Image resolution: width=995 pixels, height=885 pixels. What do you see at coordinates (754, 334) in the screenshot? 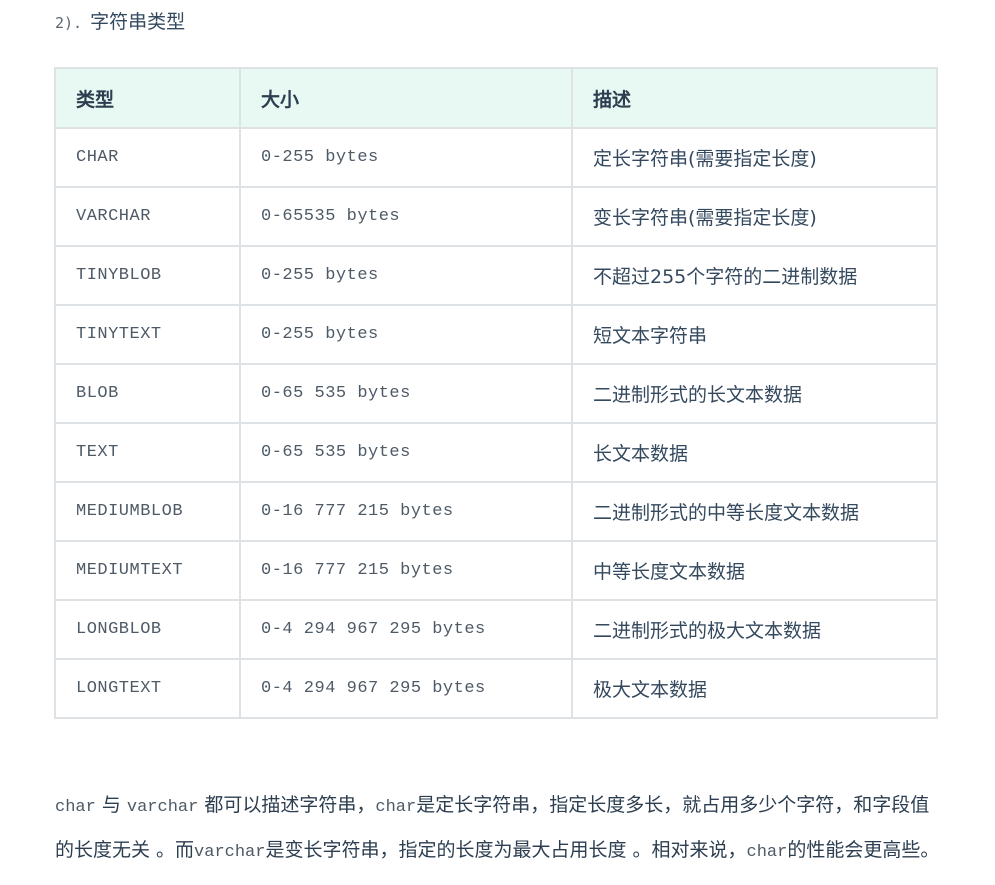
I see `cell-description: 短文本字符串` at bounding box center [754, 334].